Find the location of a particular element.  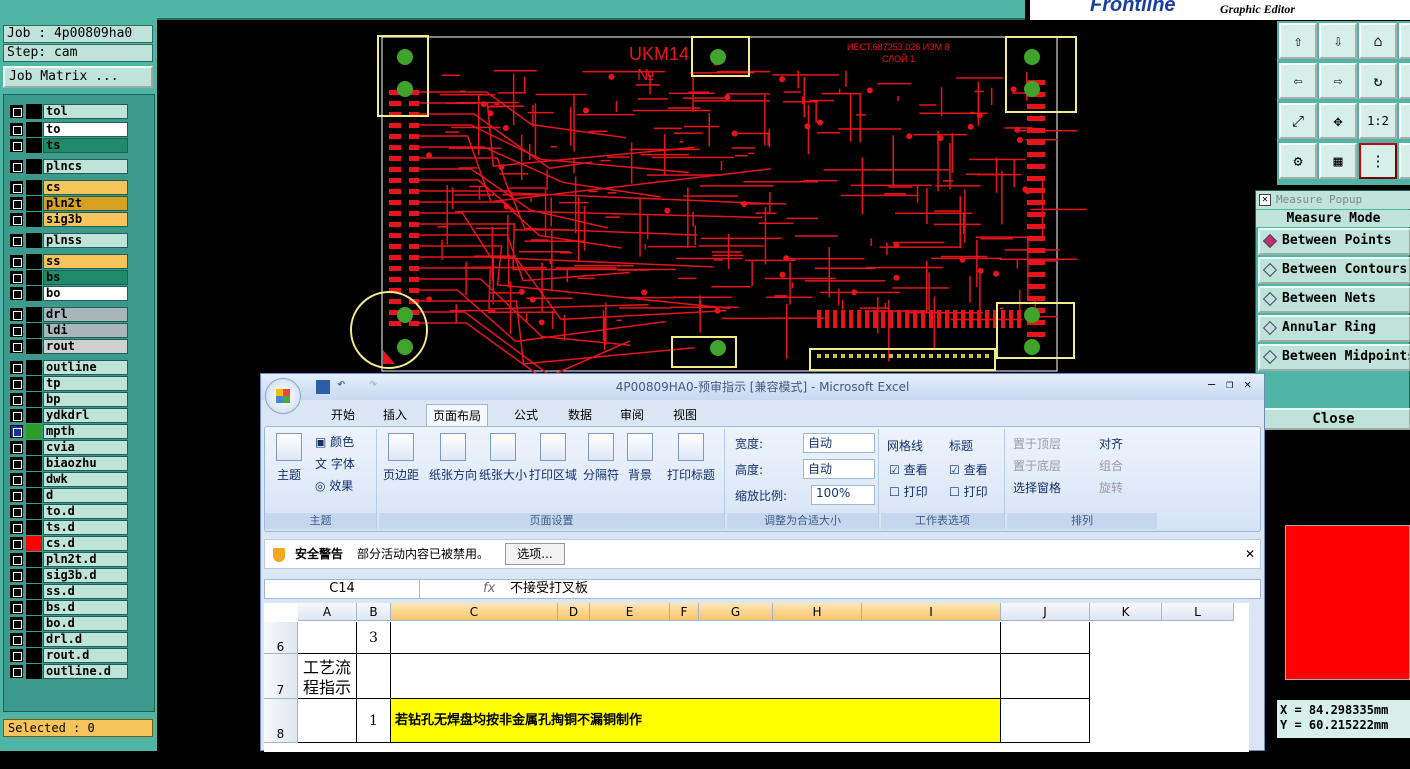

zoom-1-2-icon: 1:2 is located at coordinates (1378, 121).